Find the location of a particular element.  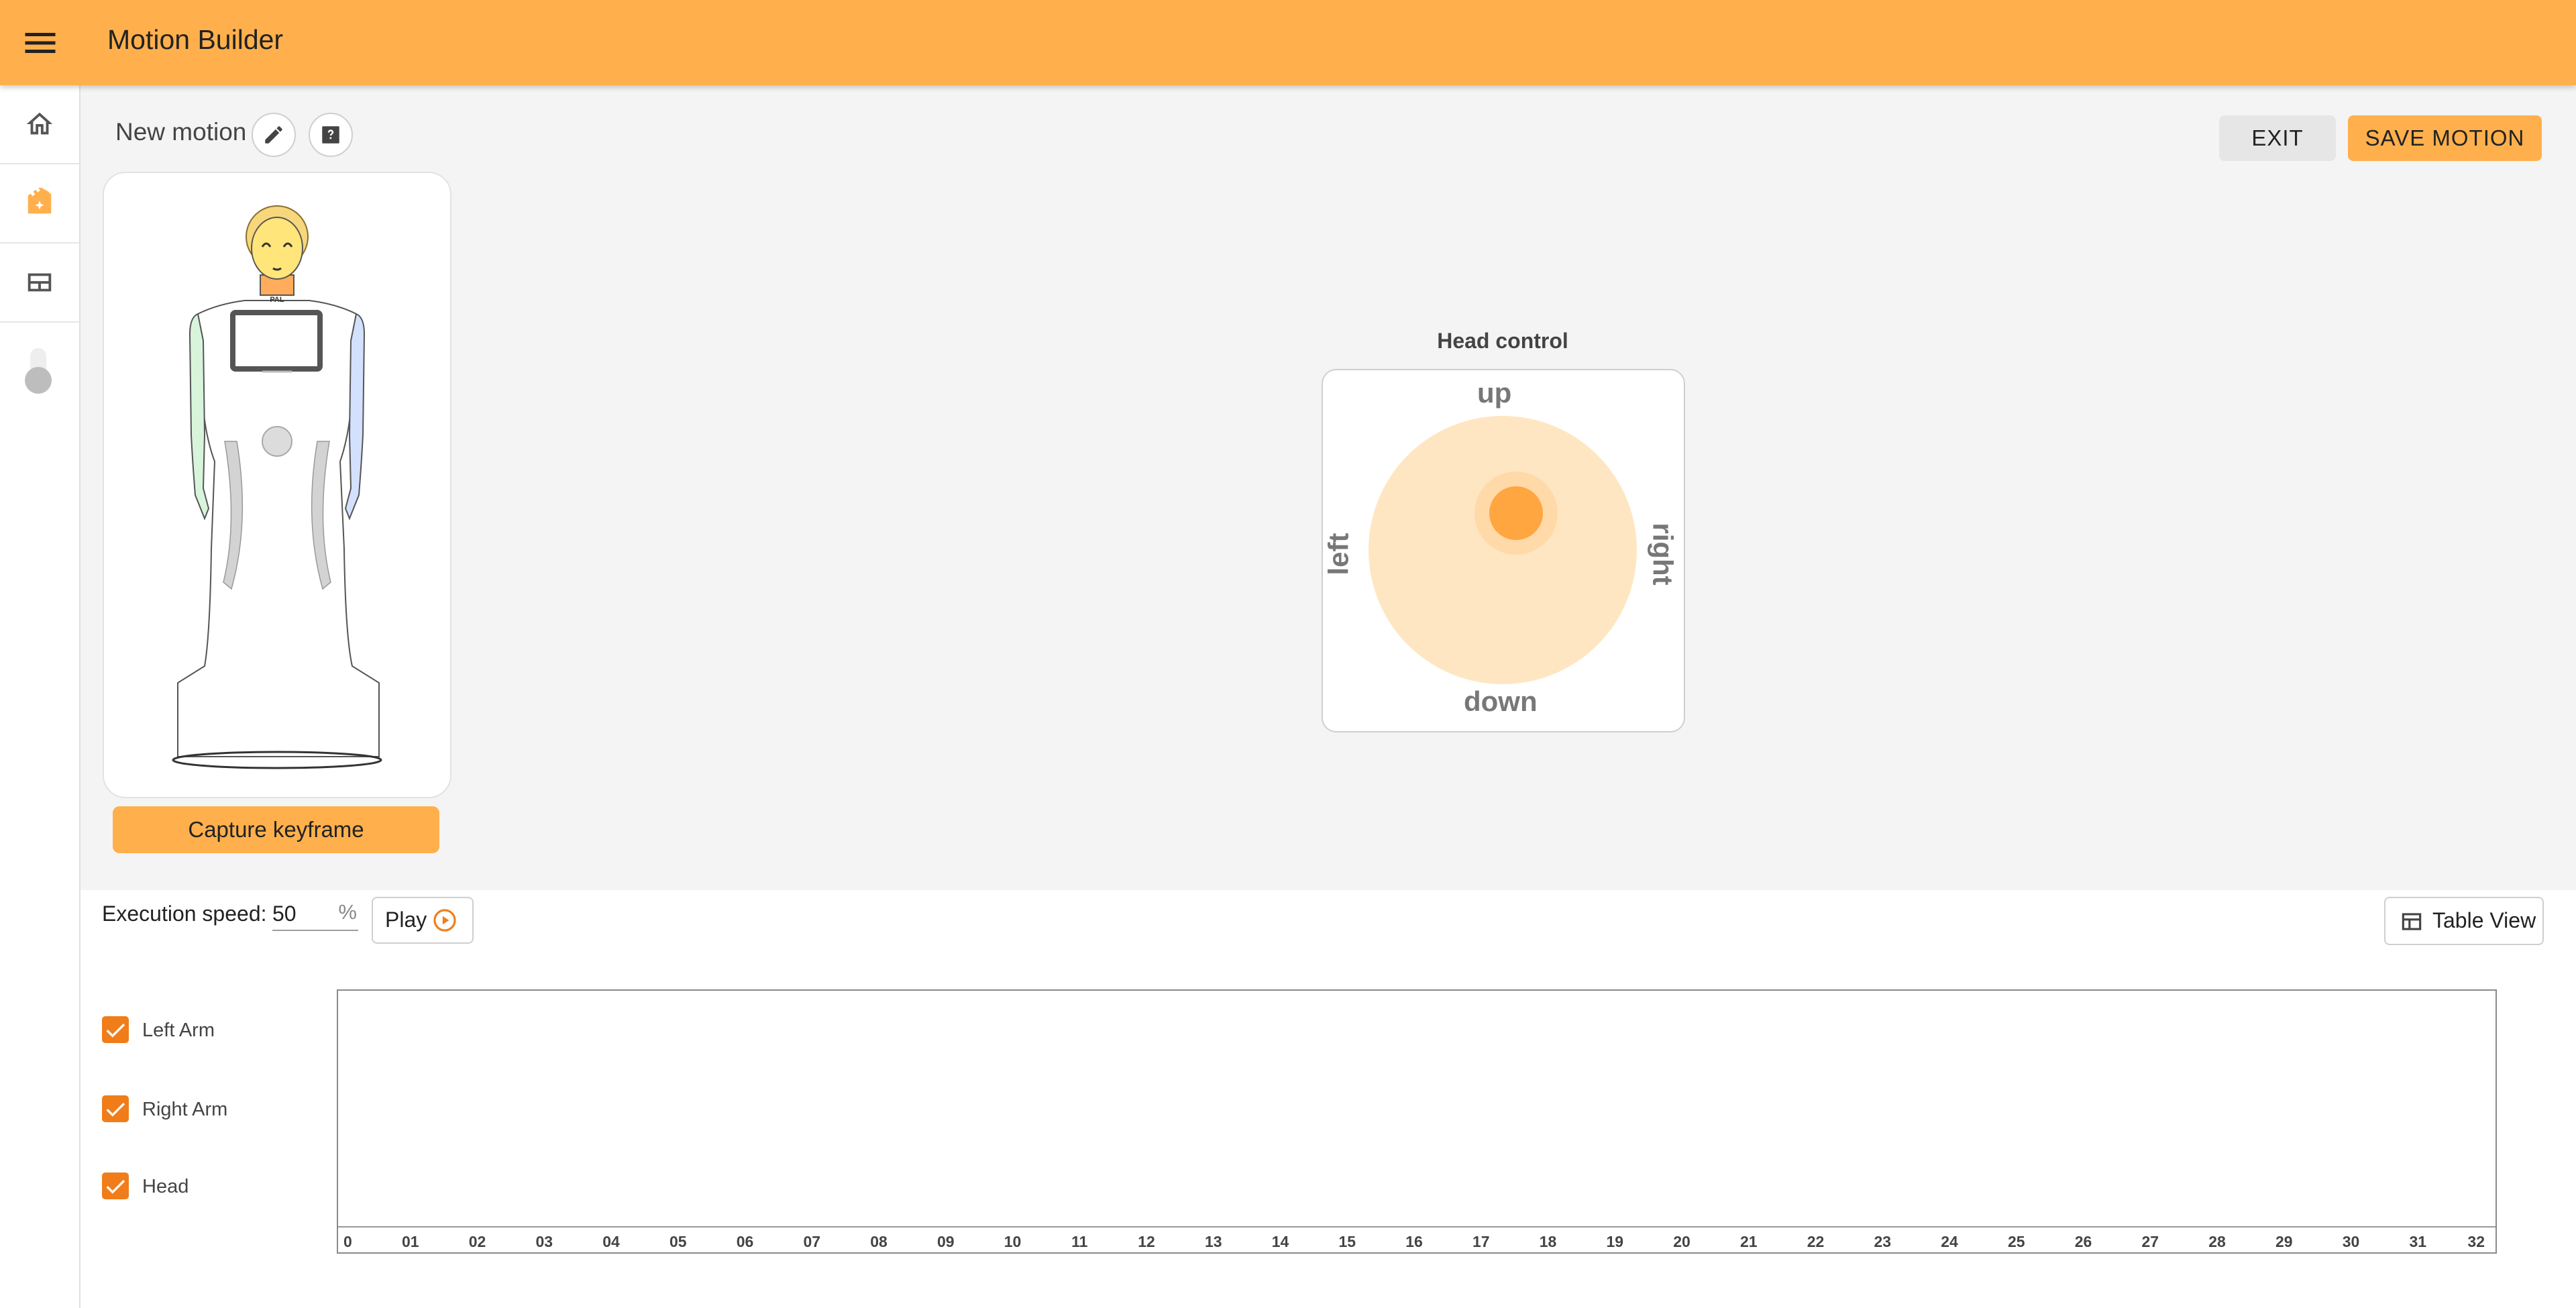

help-button is located at coordinates (331, 135).